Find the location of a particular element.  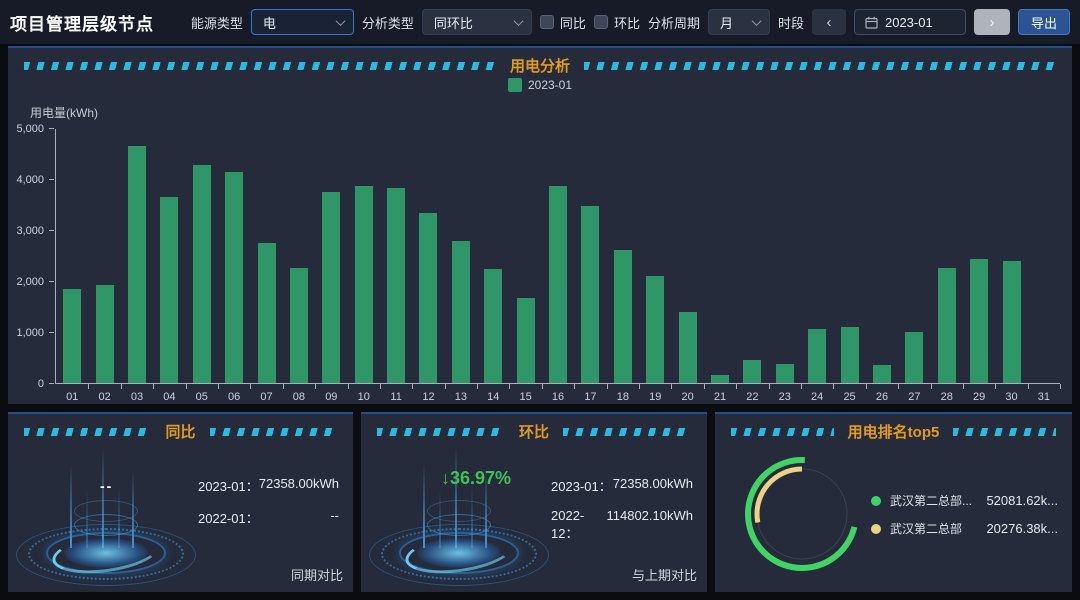

compare-period-label: 2023-01： is located at coordinates (228, 486).